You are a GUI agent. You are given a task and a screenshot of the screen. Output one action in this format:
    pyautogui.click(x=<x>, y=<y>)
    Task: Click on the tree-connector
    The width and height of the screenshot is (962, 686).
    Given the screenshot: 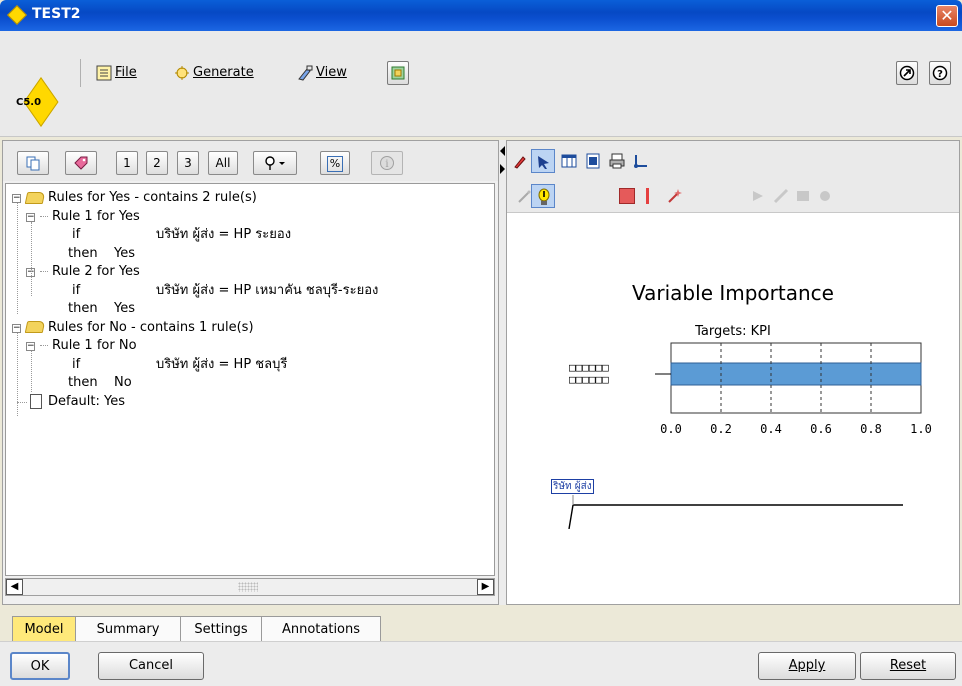 What is the action you would take?
    pyautogui.click(x=735, y=512)
    